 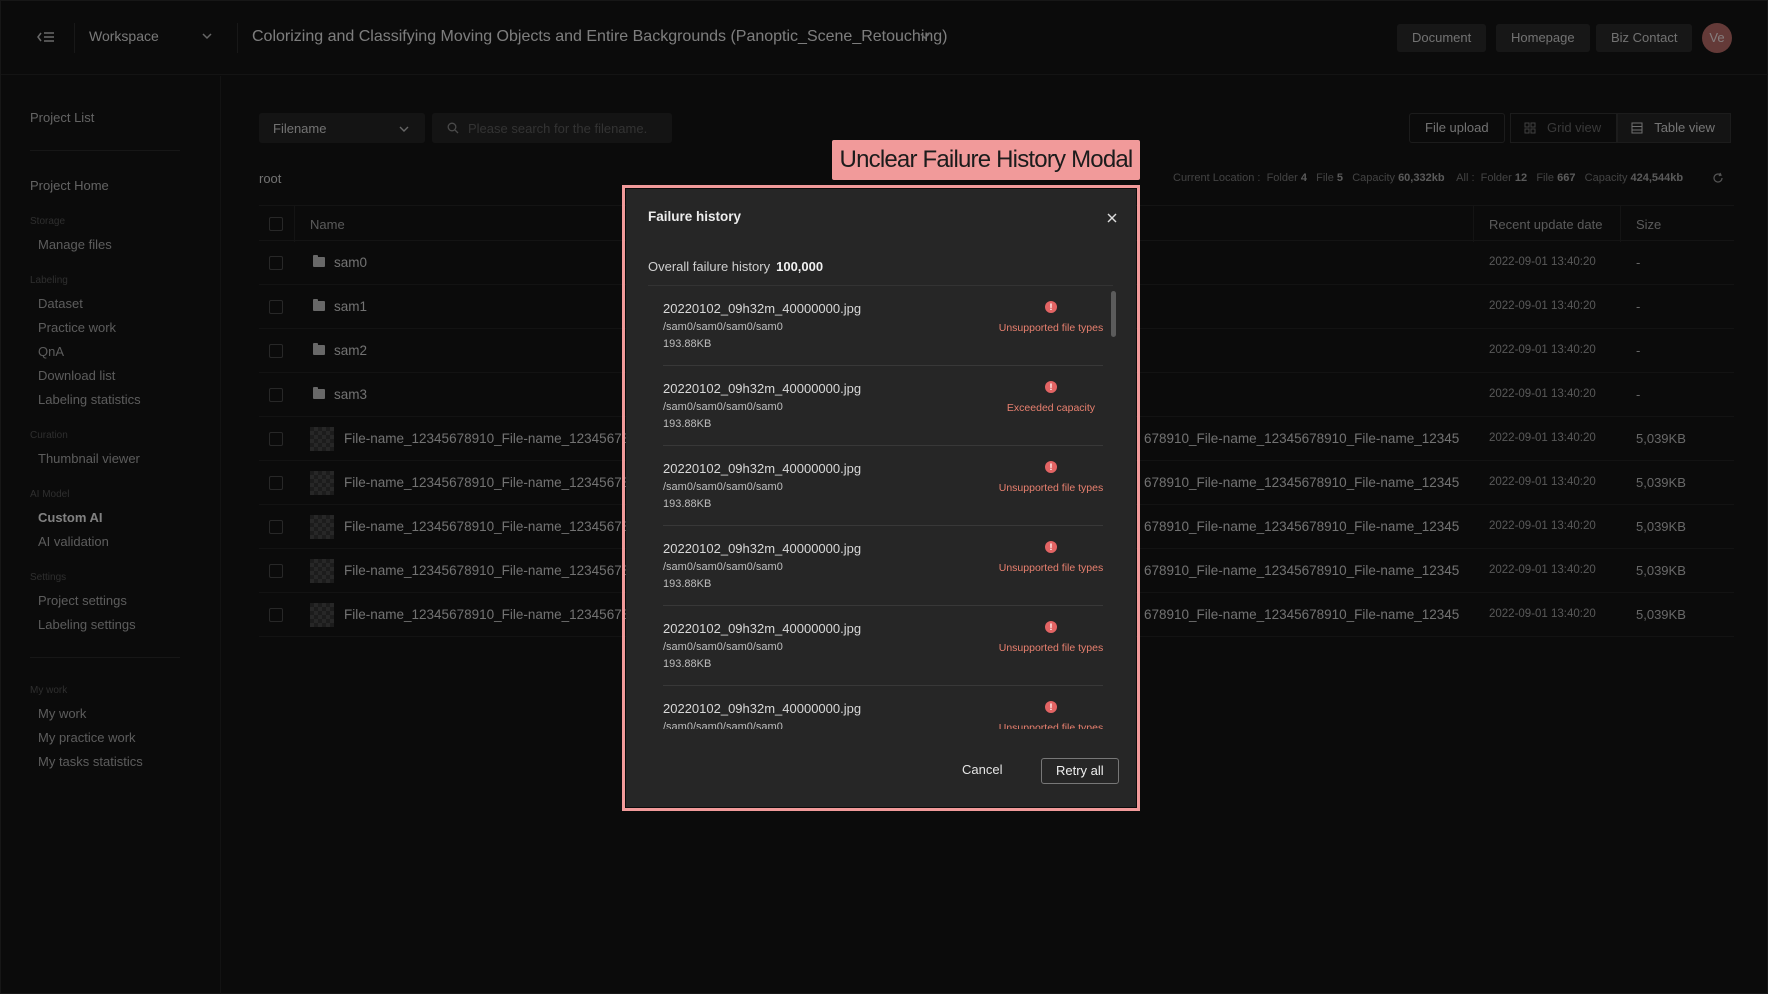 I want to click on overall-failure-history: Overall failure history 100,000, so click(x=735, y=266).